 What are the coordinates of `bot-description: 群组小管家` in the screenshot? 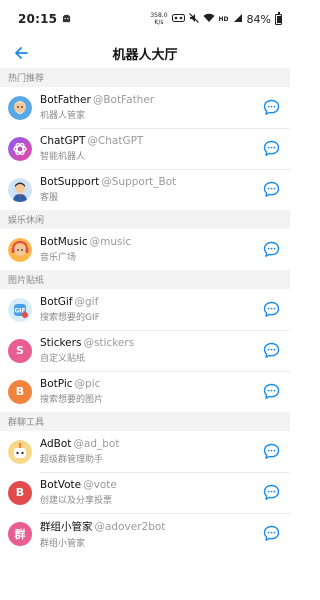 It's located at (63, 543).